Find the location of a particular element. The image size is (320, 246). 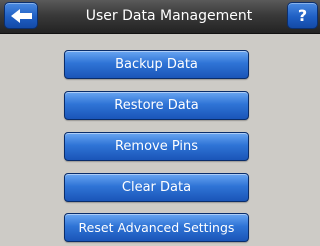

title-bar: User Data Management ? is located at coordinates (160, 17).